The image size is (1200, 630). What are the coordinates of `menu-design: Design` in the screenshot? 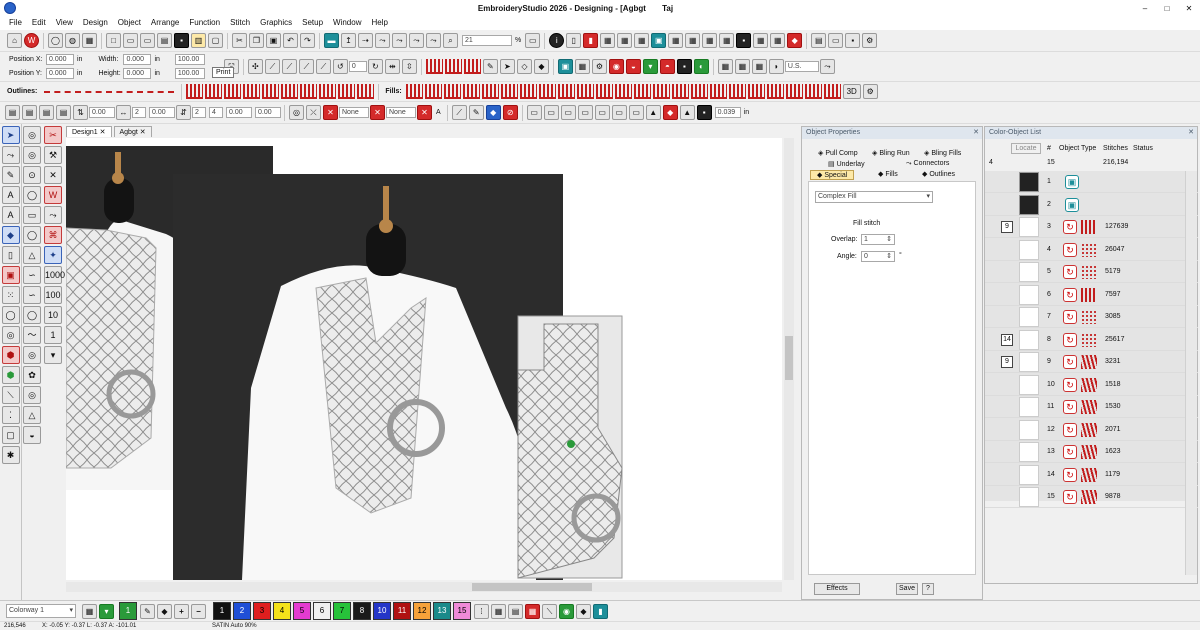 It's located at (95, 23).